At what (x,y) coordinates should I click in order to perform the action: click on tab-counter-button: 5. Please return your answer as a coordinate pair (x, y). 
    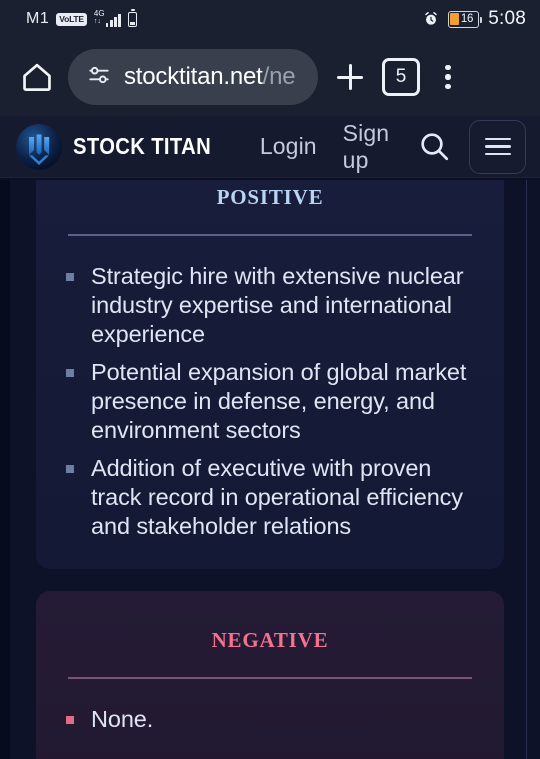
    Looking at the image, I should click on (401, 77).